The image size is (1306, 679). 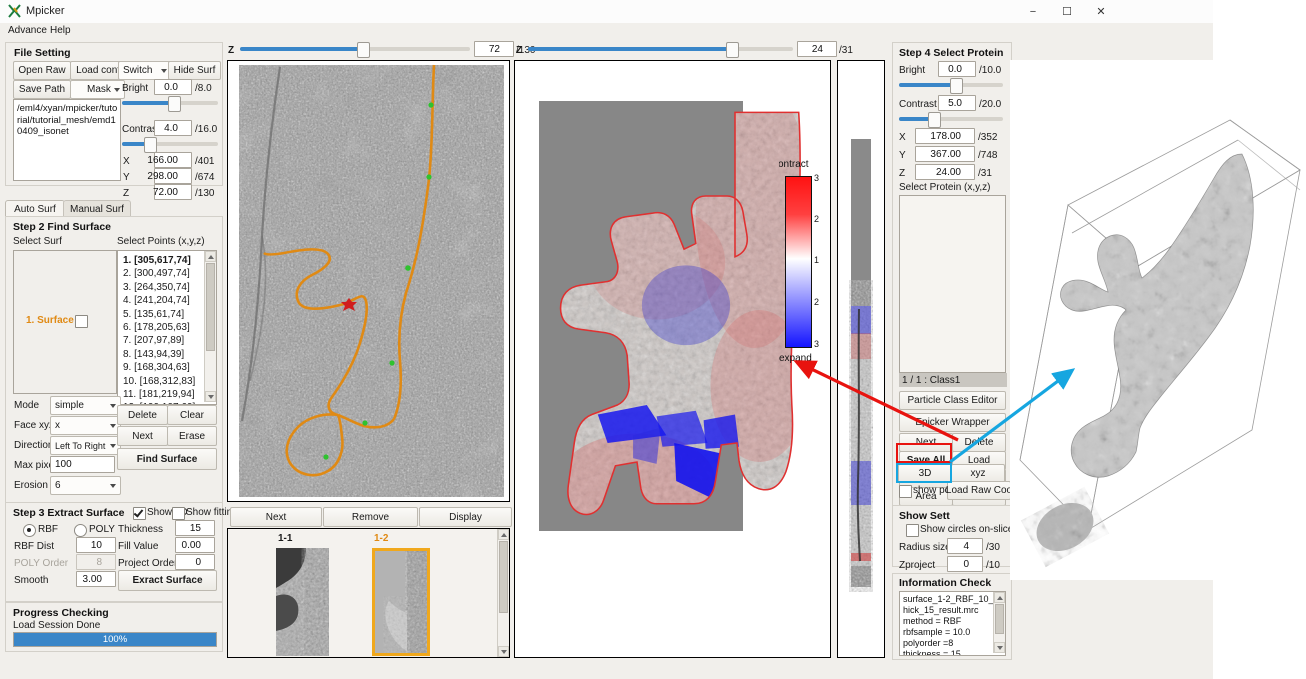 I want to click on list-item: 1. [305,617,74], so click(x=161, y=260).